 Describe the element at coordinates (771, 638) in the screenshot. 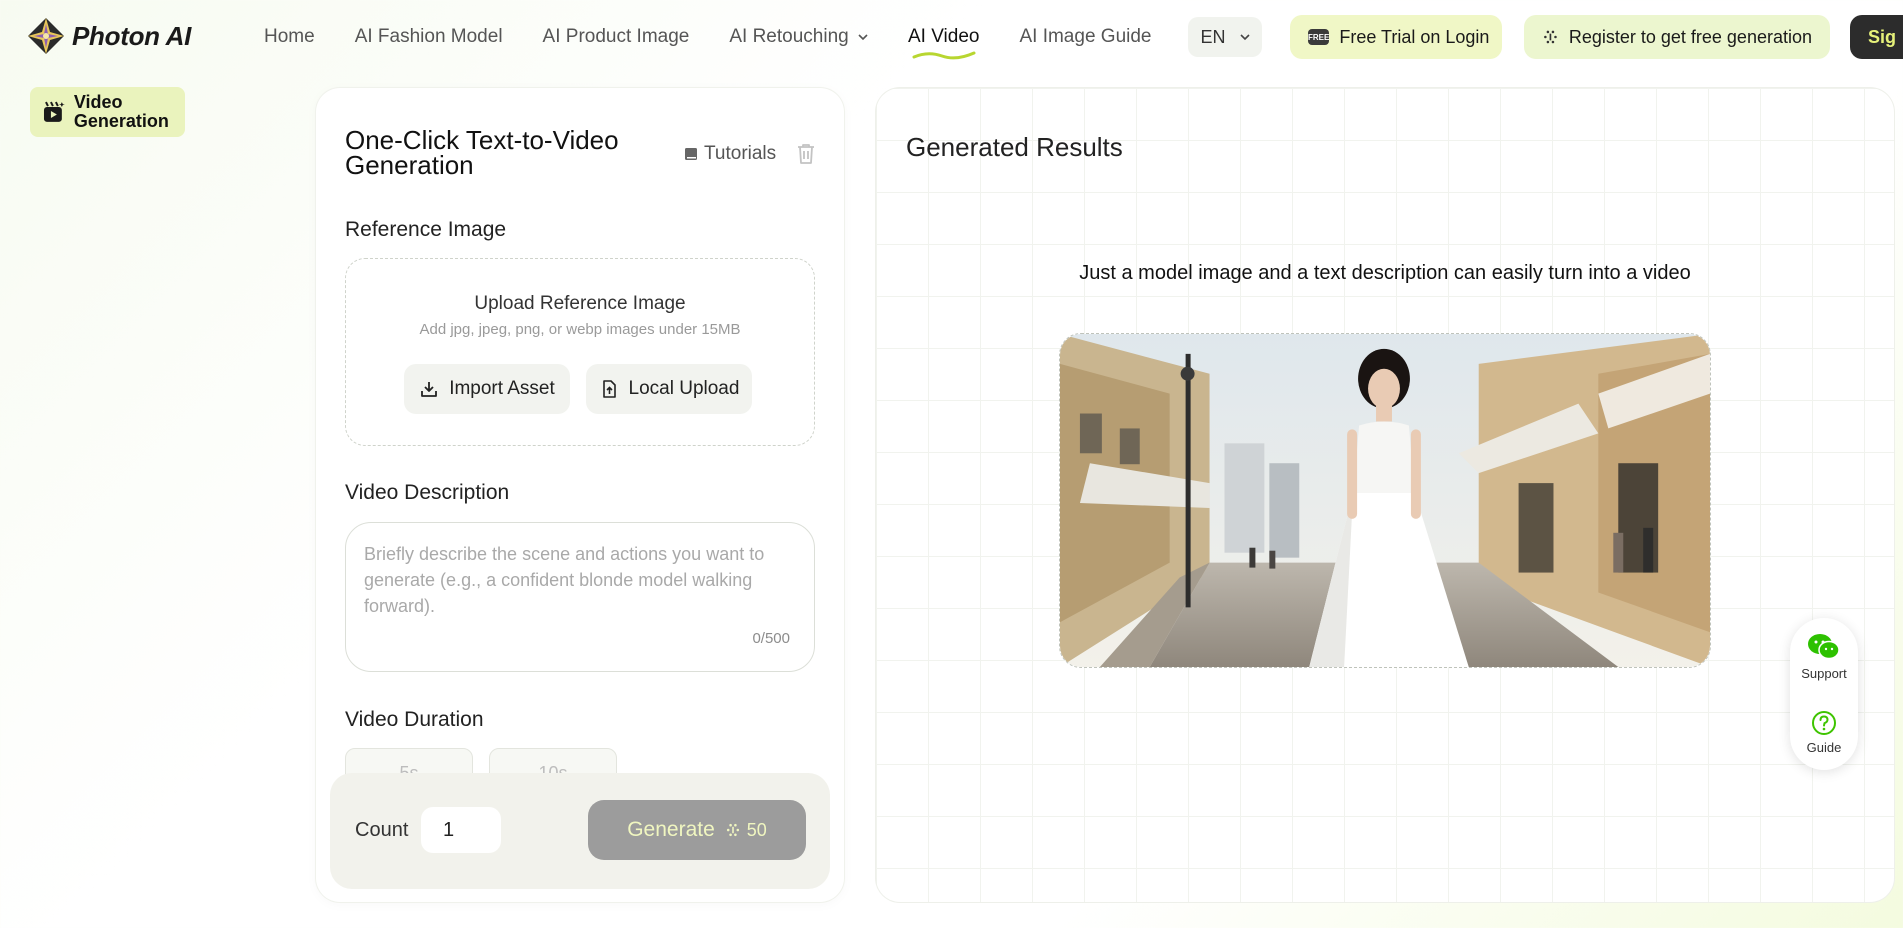

I see `char-counter: 0/500` at that location.